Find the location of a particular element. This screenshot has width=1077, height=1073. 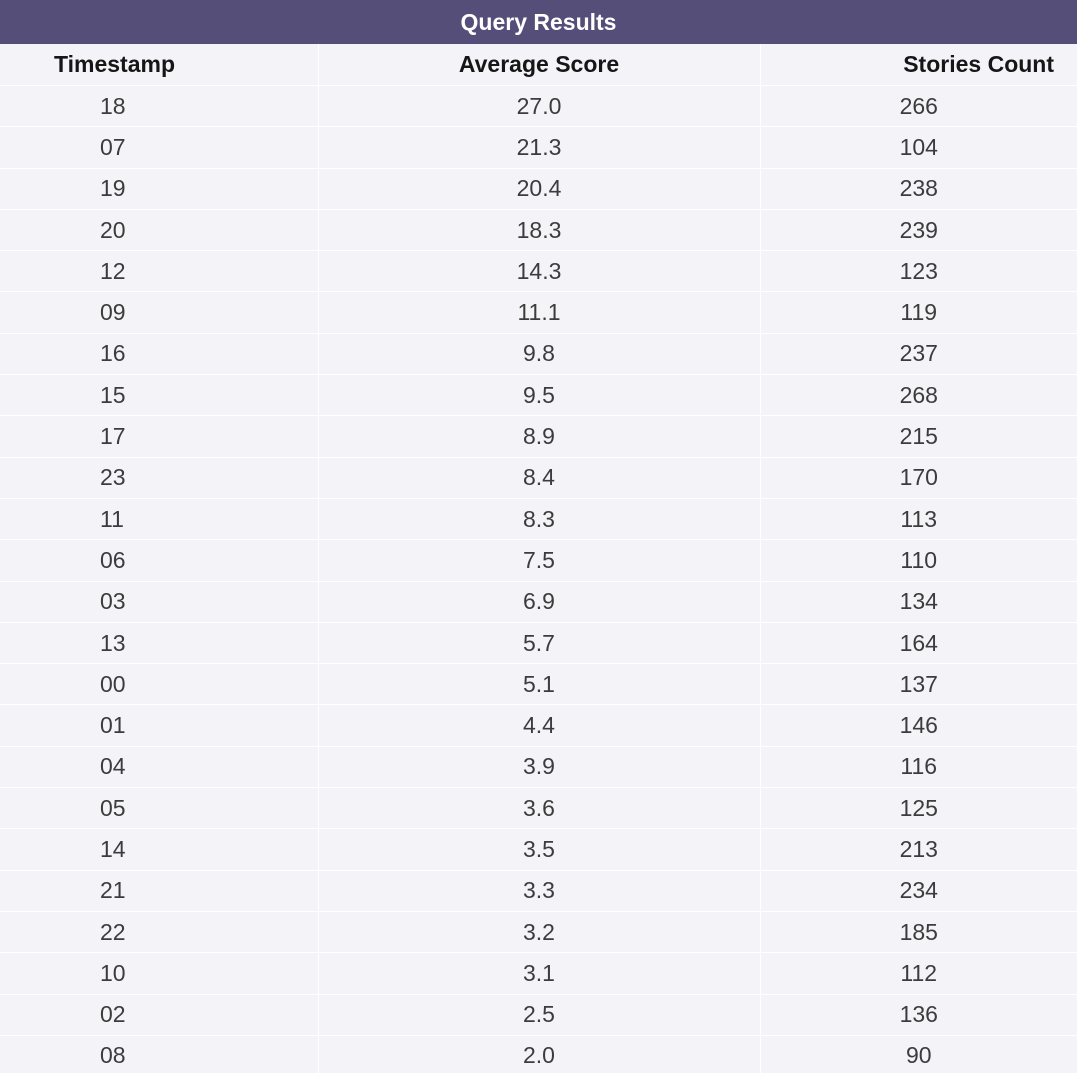

cell-stories-count: 146 is located at coordinates (918, 725).